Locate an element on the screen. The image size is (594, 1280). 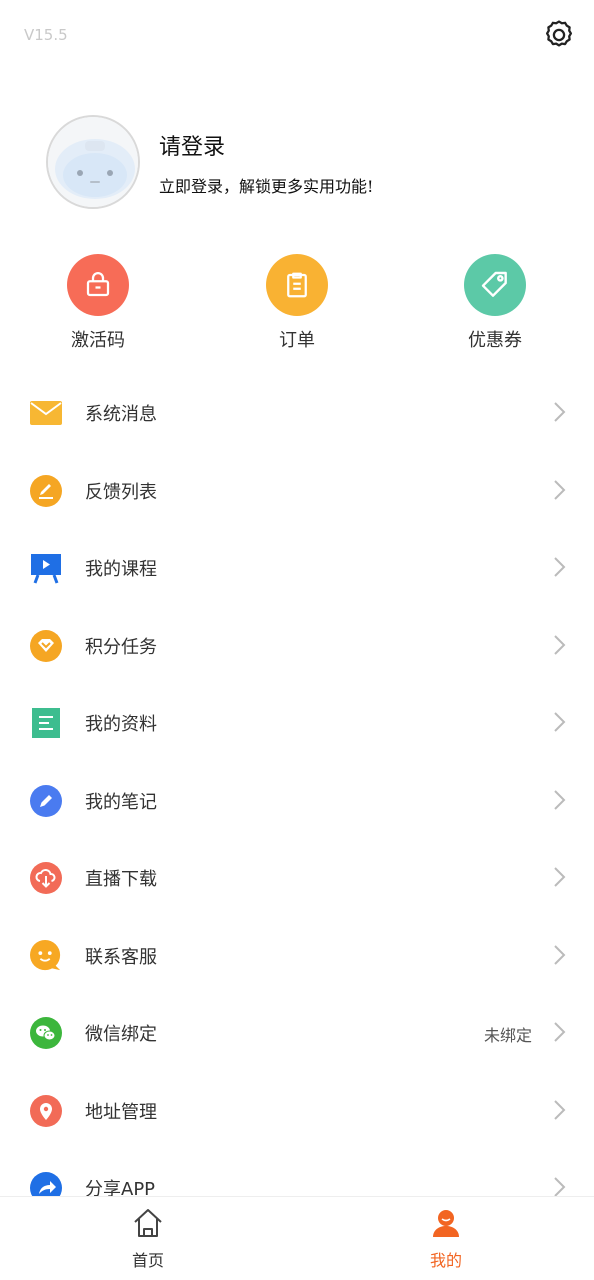
home-icon is located at coordinates (148, 1223).